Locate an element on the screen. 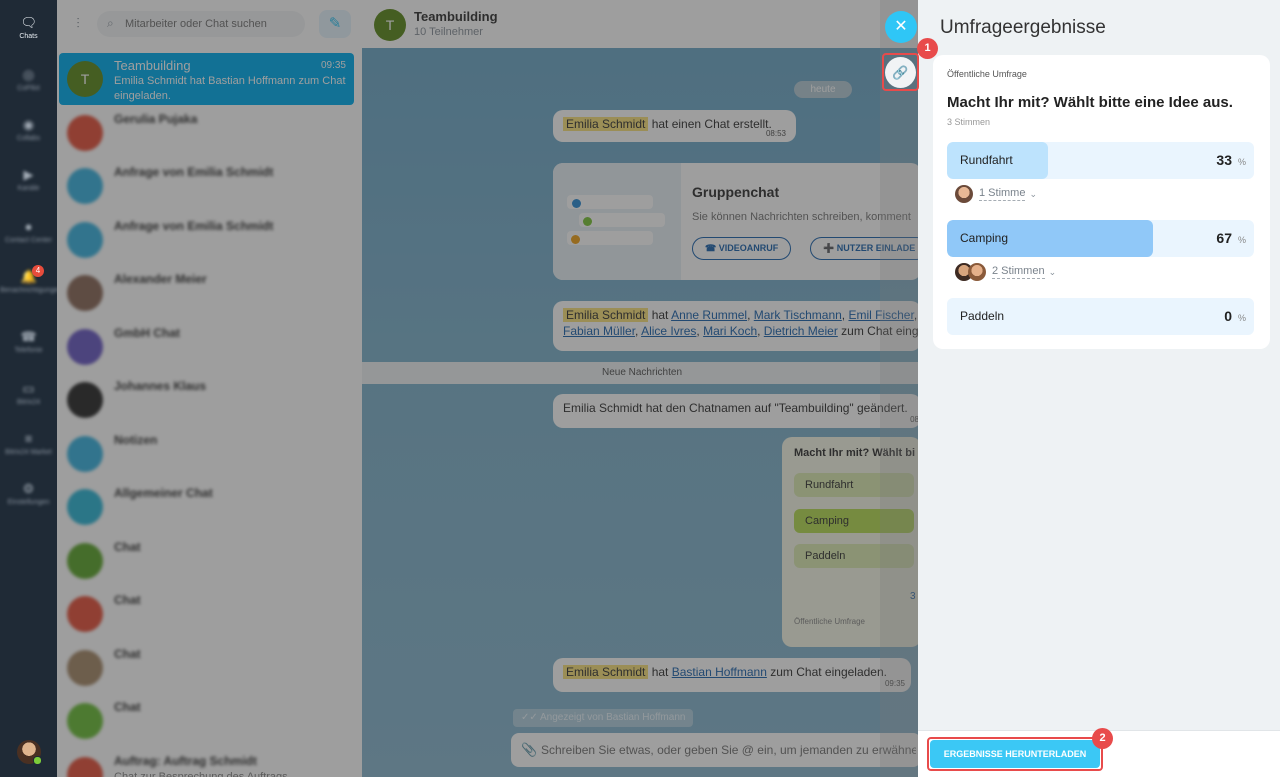 This screenshot has height=777, width=1280. user-avatar is located at coordinates (29, 752).